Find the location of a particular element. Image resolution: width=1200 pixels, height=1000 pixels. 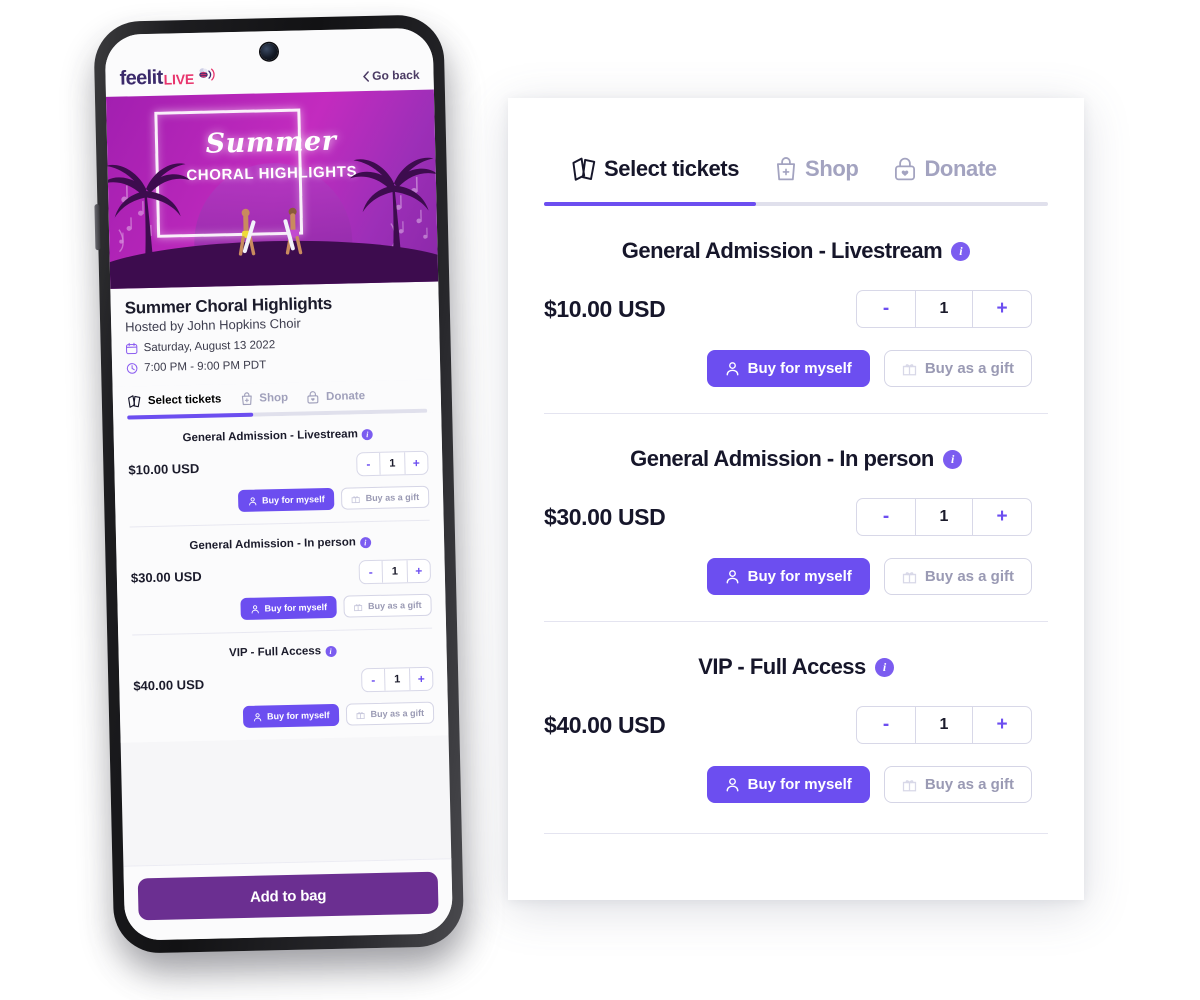

tickets-icon is located at coordinates (584, 169).